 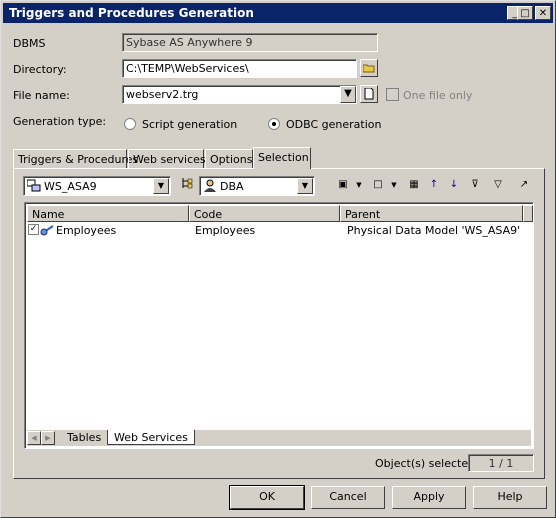 I want to click on filter-edit-icon: ⊽, so click(x=475, y=185).